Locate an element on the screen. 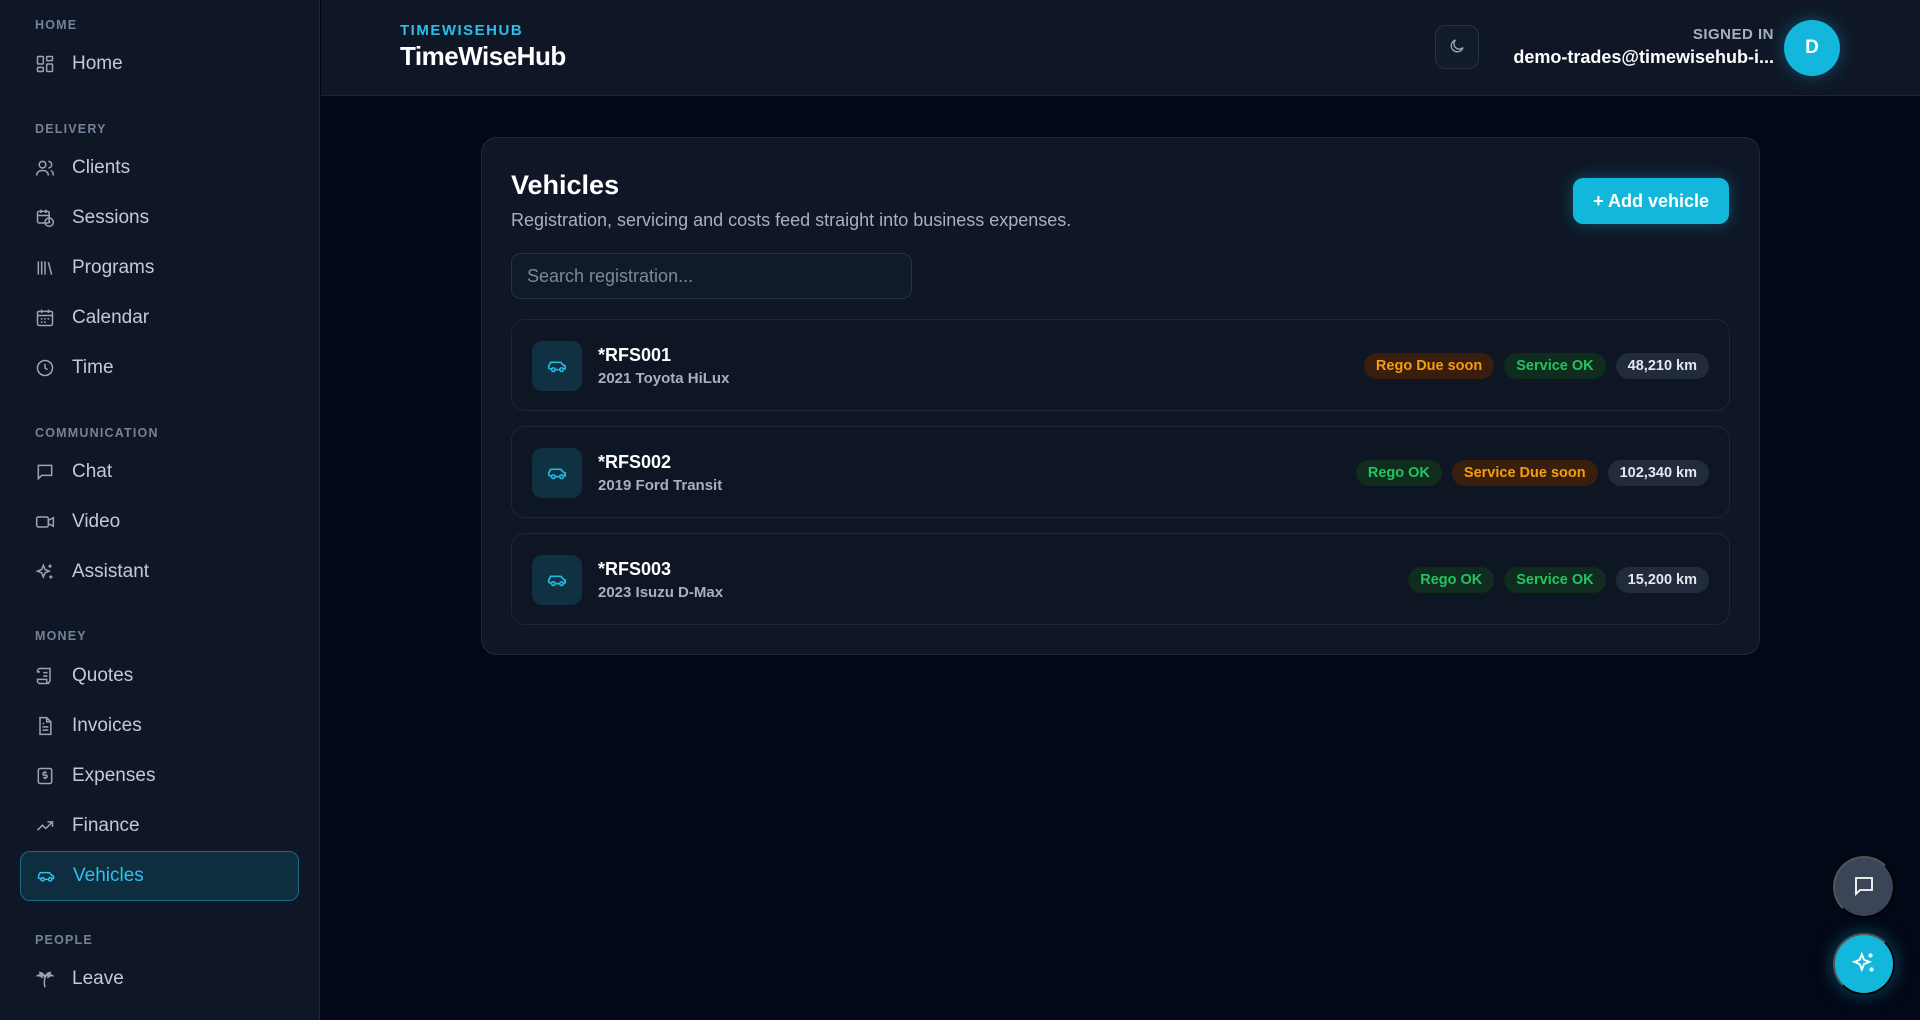 This screenshot has height=1020, width=1920. vehicle-status-tags: Rego OK Service Due soon 102,340 km is located at coordinates (1532, 473).